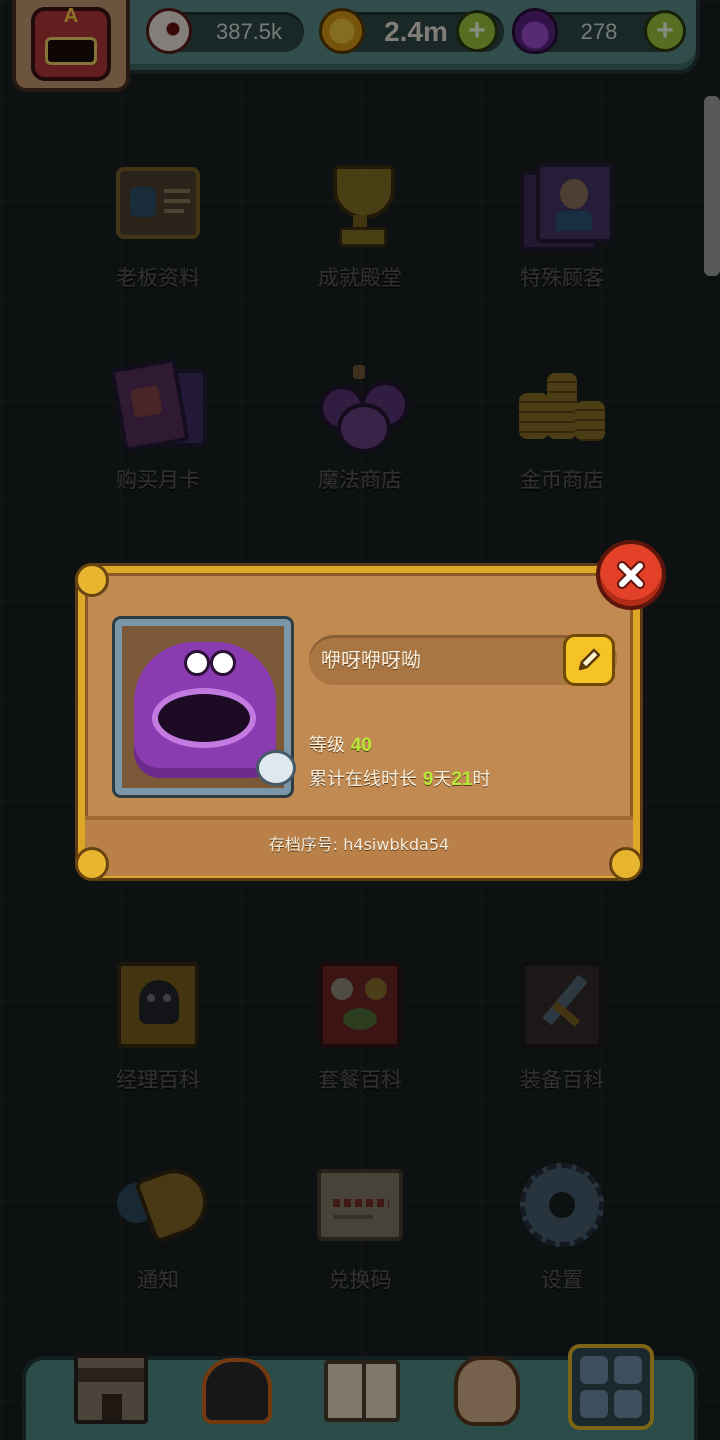 The height and width of the screenshot is (1440, 720). Describe the element at coordinates (481, 779) in the screenshot. I see `hours-unit: 时` at that location.